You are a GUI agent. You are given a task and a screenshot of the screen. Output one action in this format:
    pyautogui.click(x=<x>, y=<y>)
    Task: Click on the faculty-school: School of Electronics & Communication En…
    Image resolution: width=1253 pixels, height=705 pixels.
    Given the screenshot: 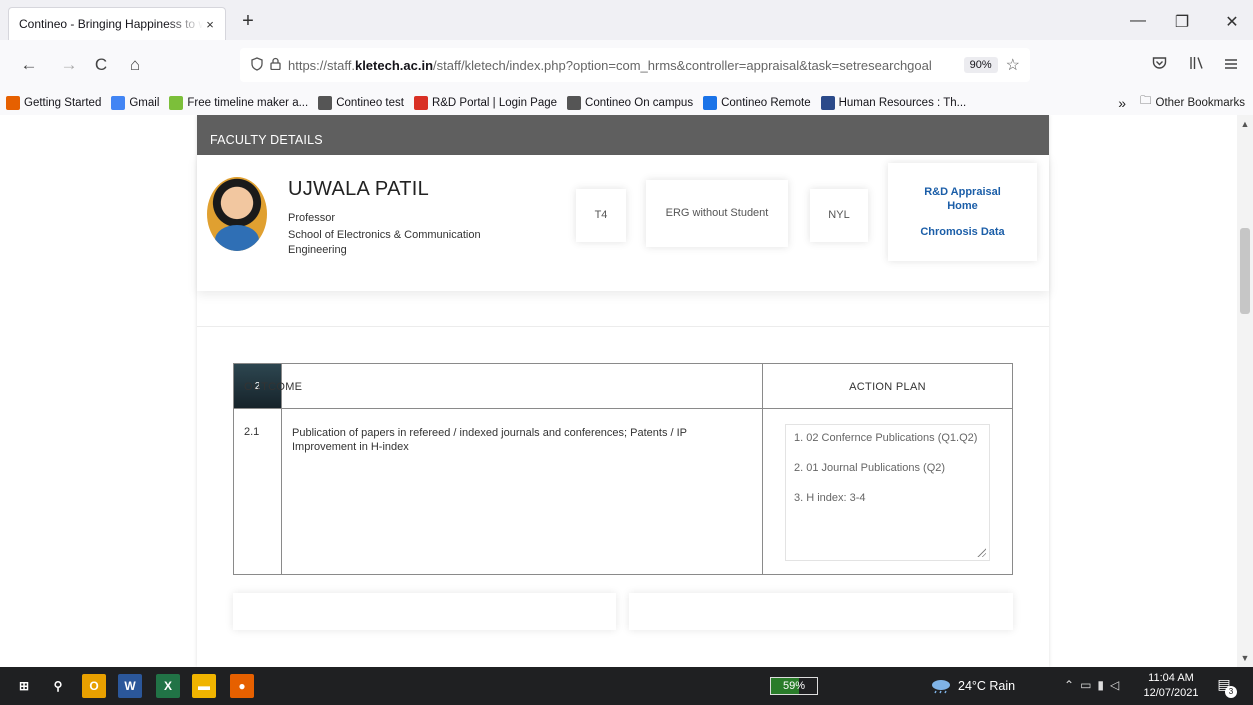 What is the action you would take?
    pyautogui.click(x=384, y=242)
    